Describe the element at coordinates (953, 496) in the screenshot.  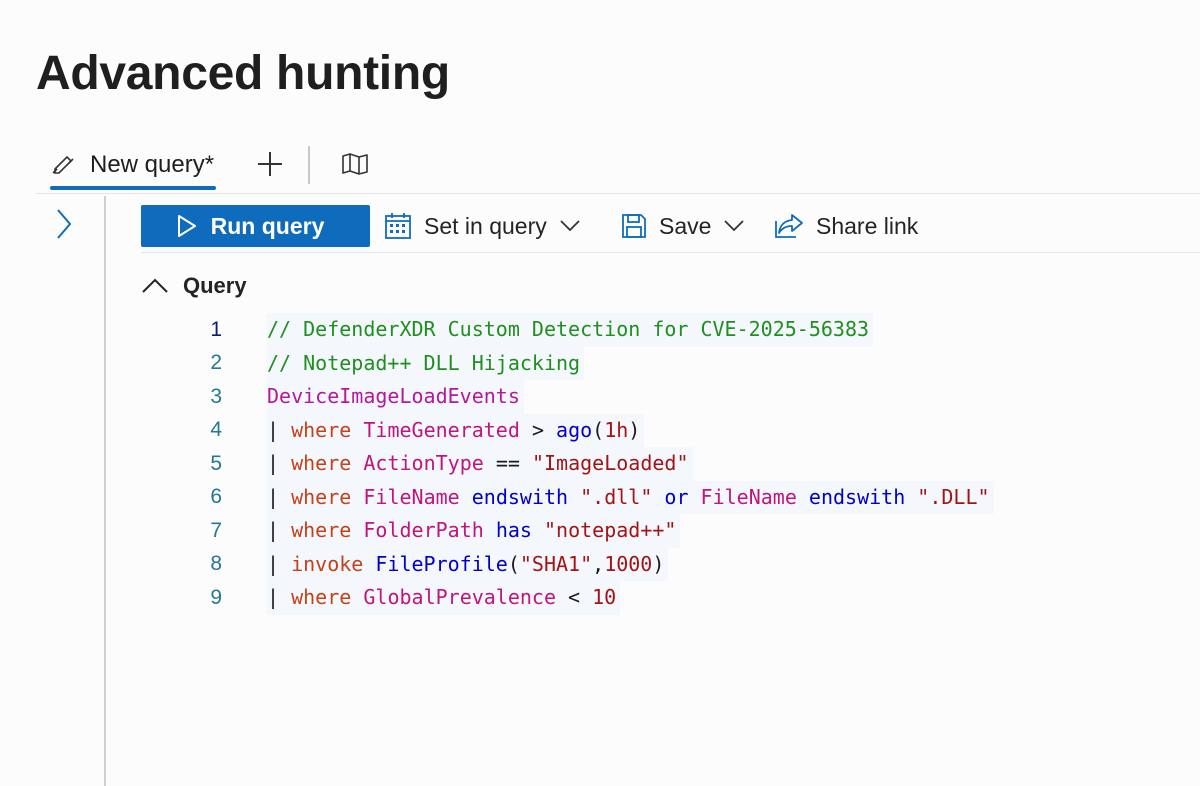
I see `code-token: ".DLL"` at that location.